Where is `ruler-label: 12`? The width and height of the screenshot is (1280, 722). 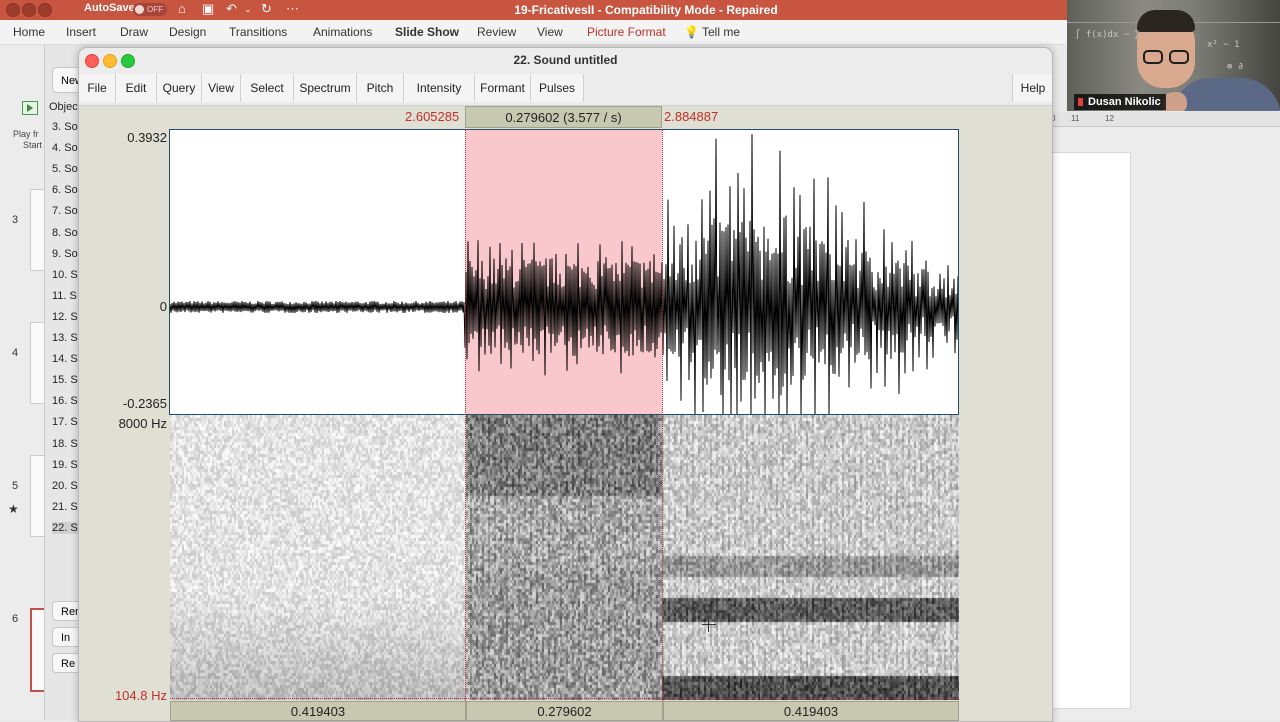 ruler-label: 12 is located at coordinates (1109, 118).